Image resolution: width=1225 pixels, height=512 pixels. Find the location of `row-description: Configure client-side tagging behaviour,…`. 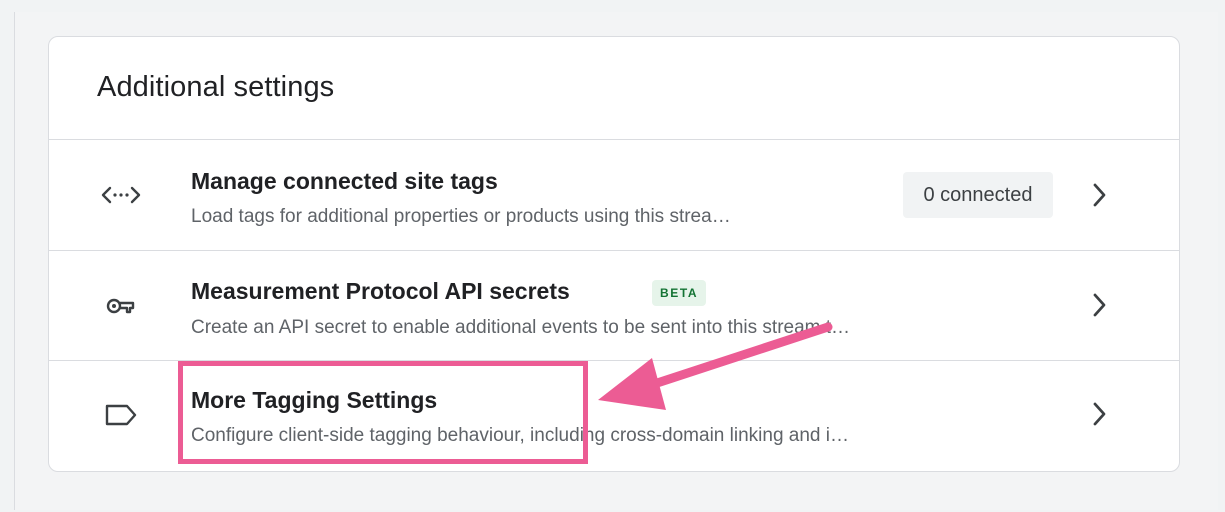

row-description: Configure client-side tagging behaviour,… is located at coordinates (520, 435).